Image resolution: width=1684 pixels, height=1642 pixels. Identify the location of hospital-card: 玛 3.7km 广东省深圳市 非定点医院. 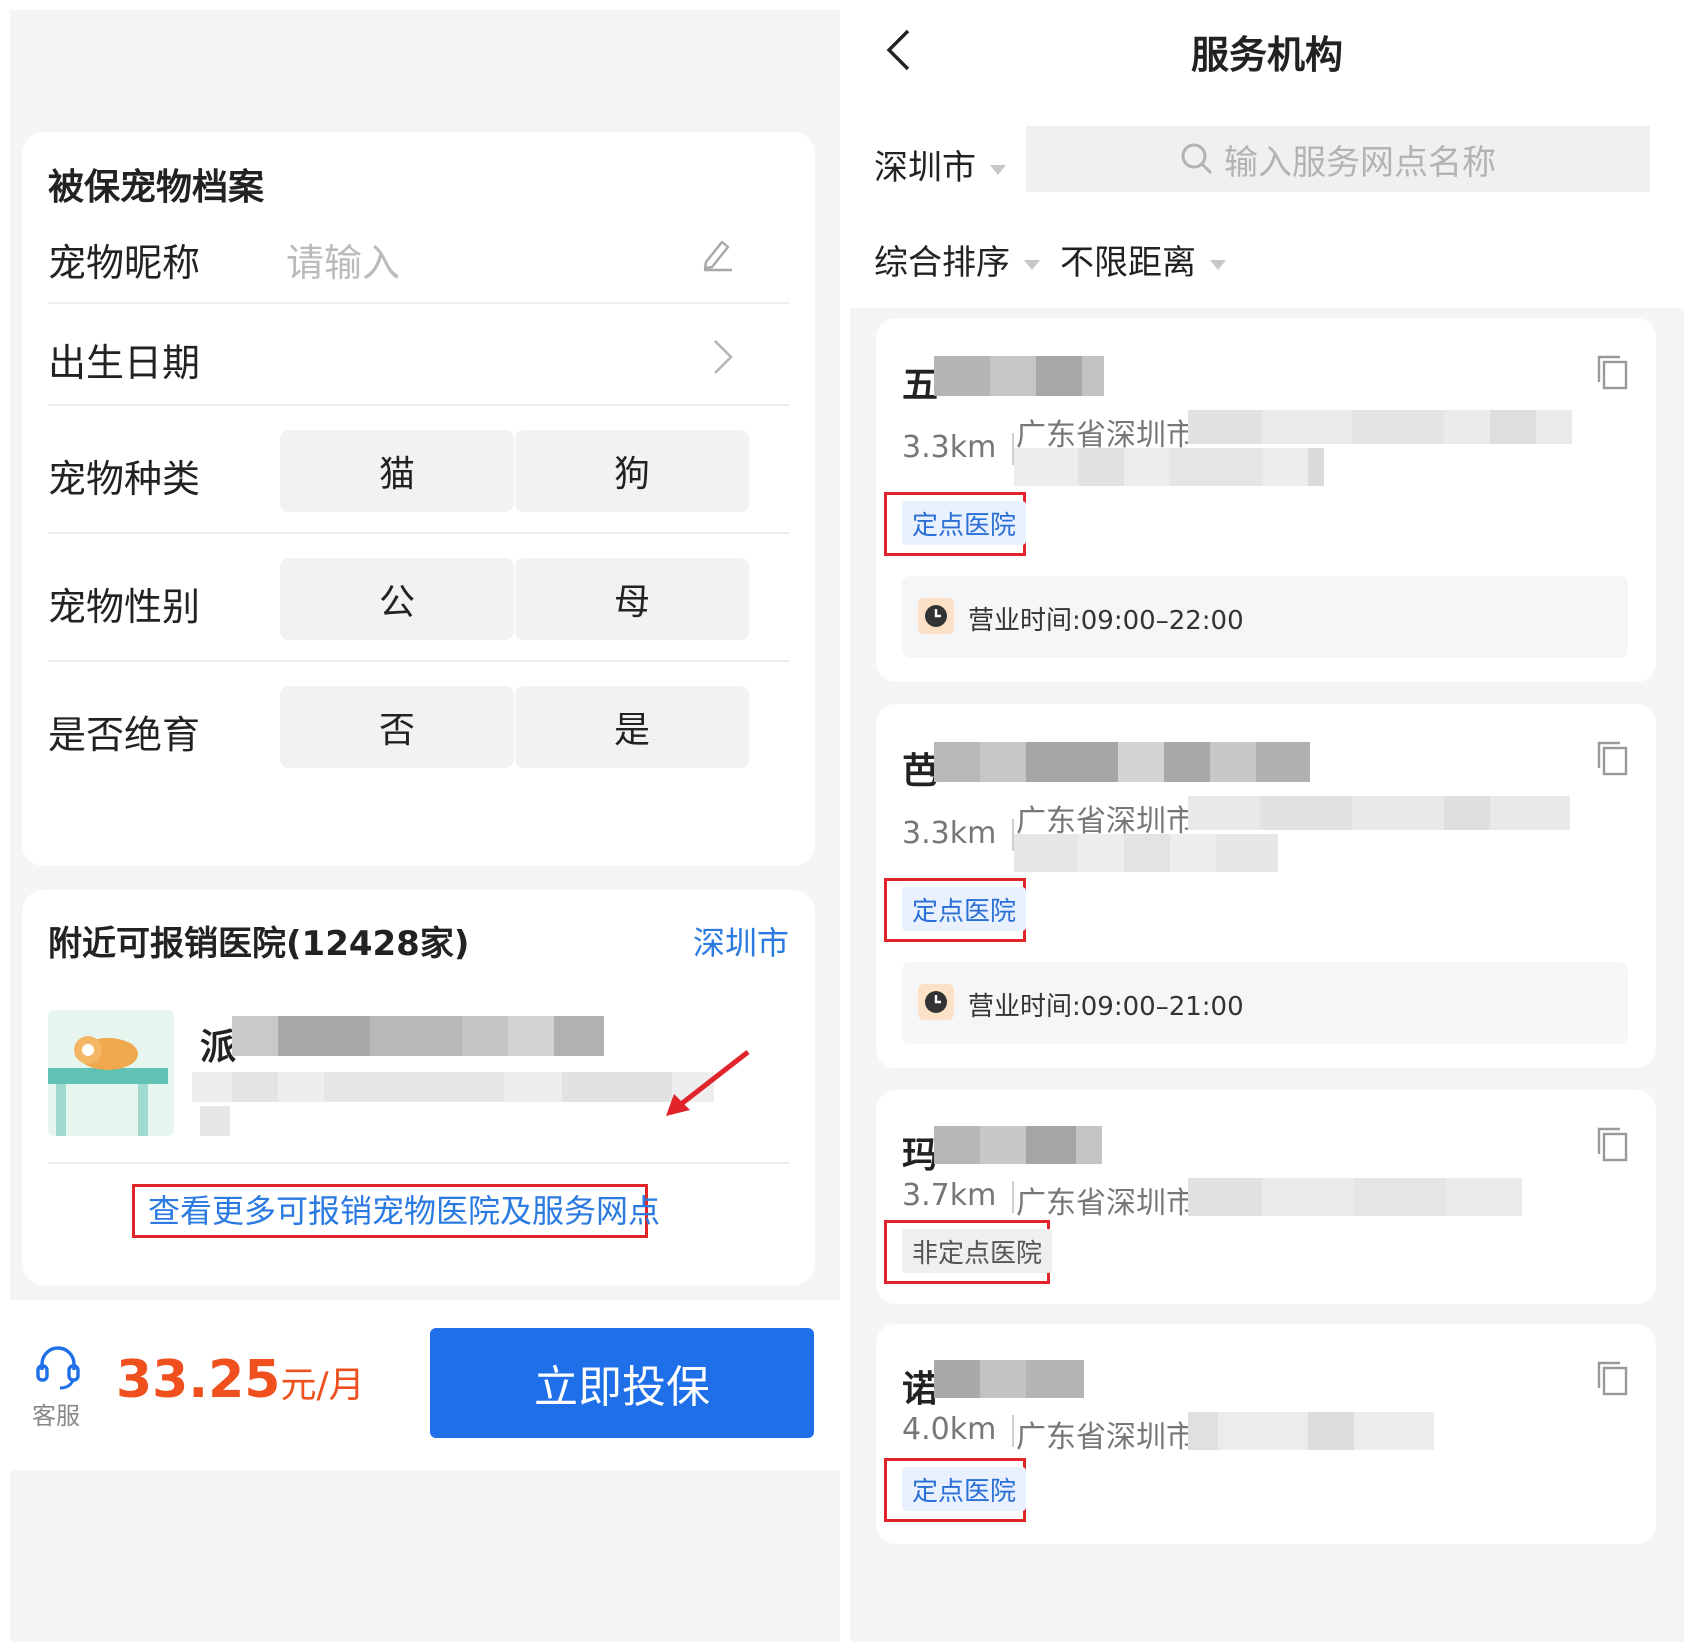
(1266, 1197).